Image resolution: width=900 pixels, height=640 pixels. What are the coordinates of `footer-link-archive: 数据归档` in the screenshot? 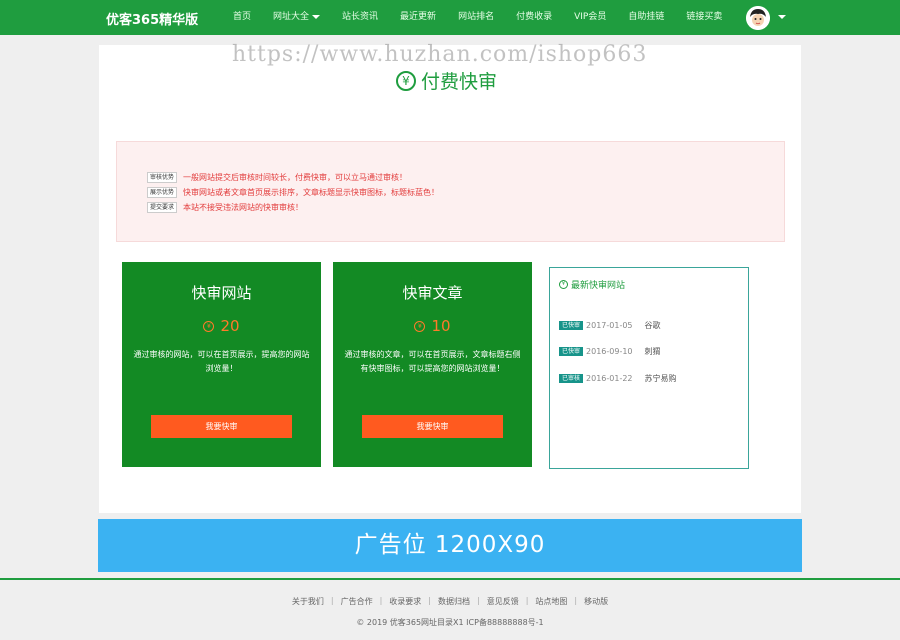 It's located at (454, 601).